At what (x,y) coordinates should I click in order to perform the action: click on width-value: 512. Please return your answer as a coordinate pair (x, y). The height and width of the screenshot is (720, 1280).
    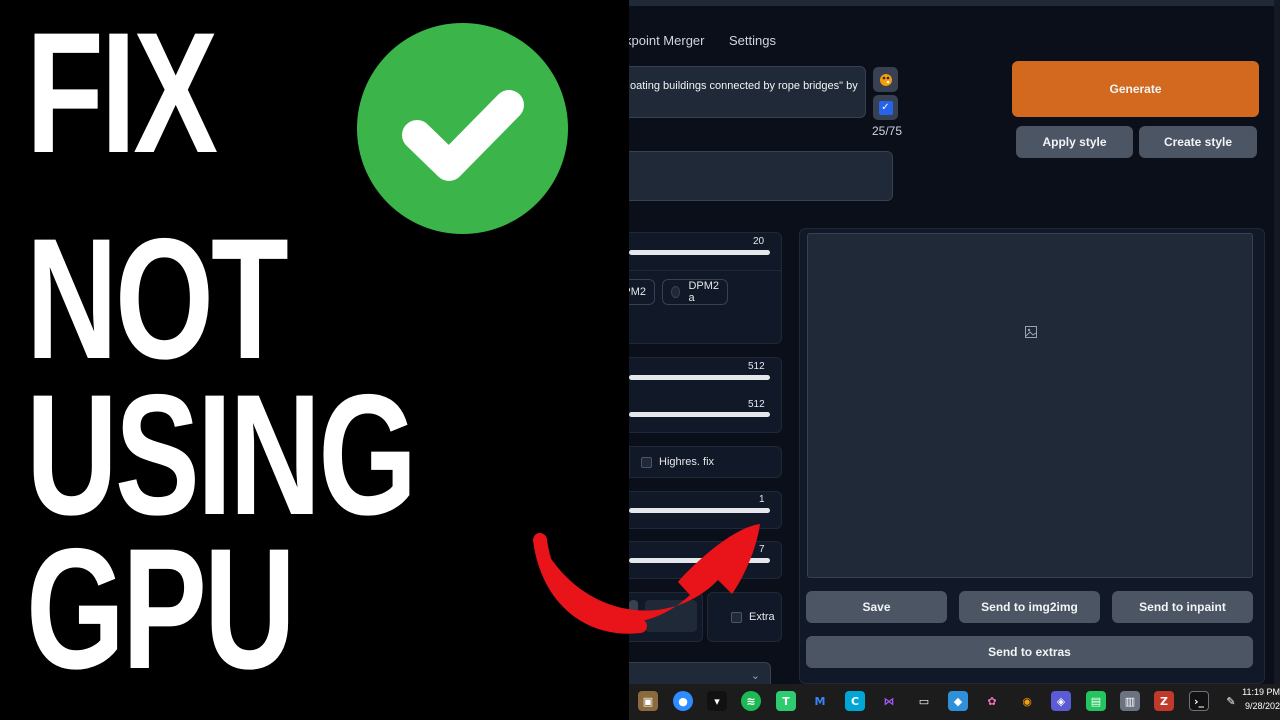
    Looking at the image, I should click on (756, 366).